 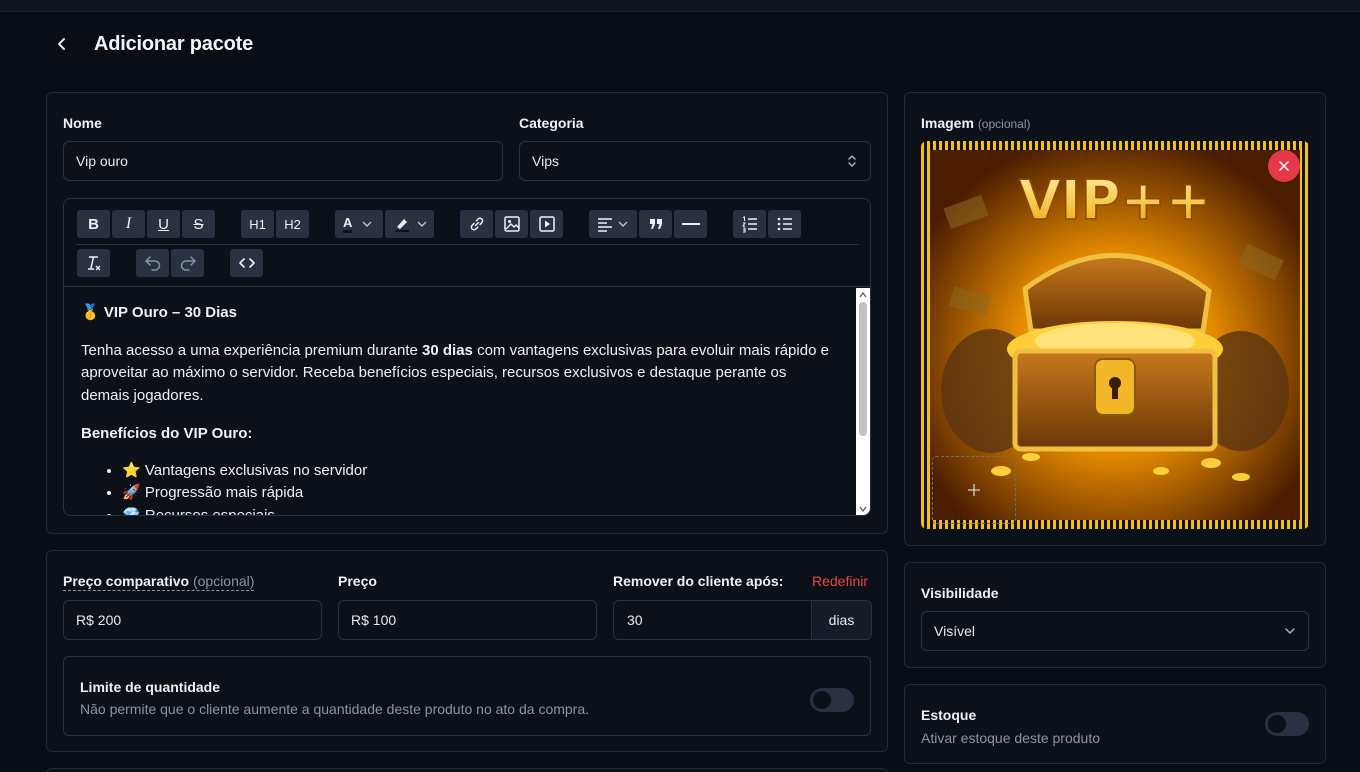 I want to click on editor-scrollbar, so click(x=863, y=401).